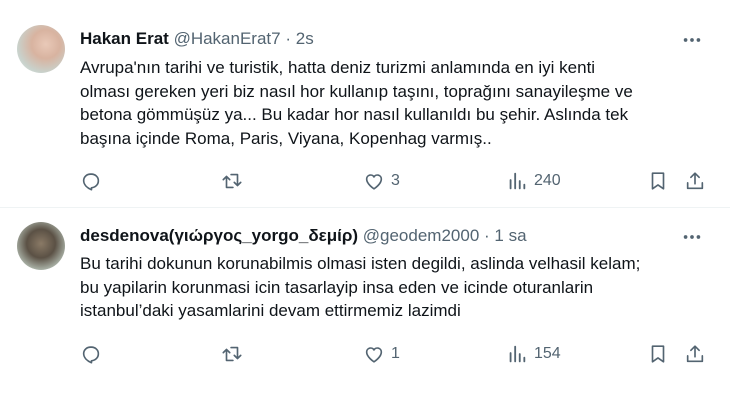 This screenshot has height=420, width=730. I want to click on action-bar: 1 154, so click(395, 354).